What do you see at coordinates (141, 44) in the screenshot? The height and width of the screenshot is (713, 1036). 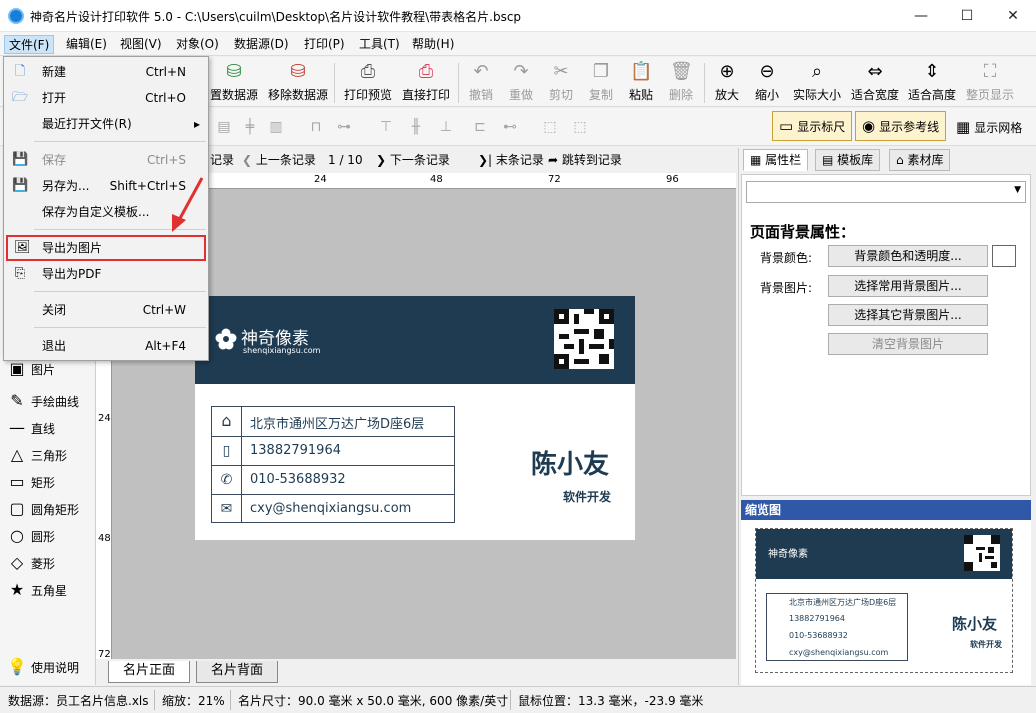 I see `menu-view: 视图(V)` at bounding box center [141, 44].